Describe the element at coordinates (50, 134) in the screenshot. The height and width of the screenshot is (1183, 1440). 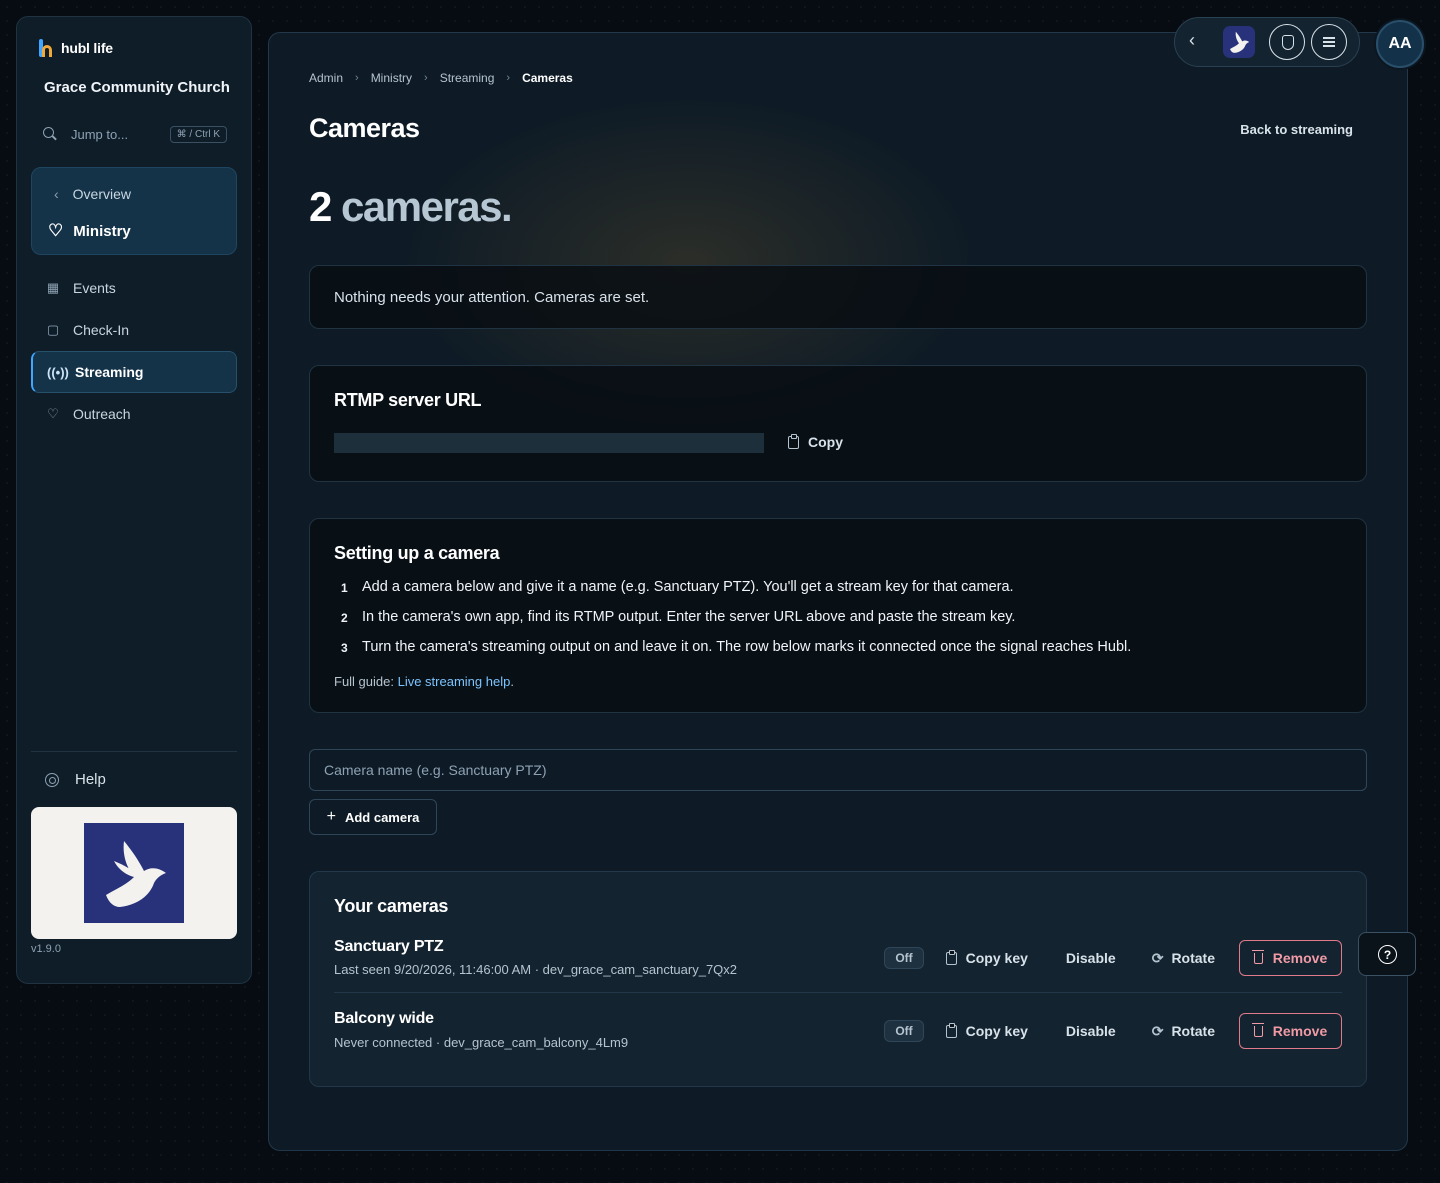
I see `search-icon` at that location.